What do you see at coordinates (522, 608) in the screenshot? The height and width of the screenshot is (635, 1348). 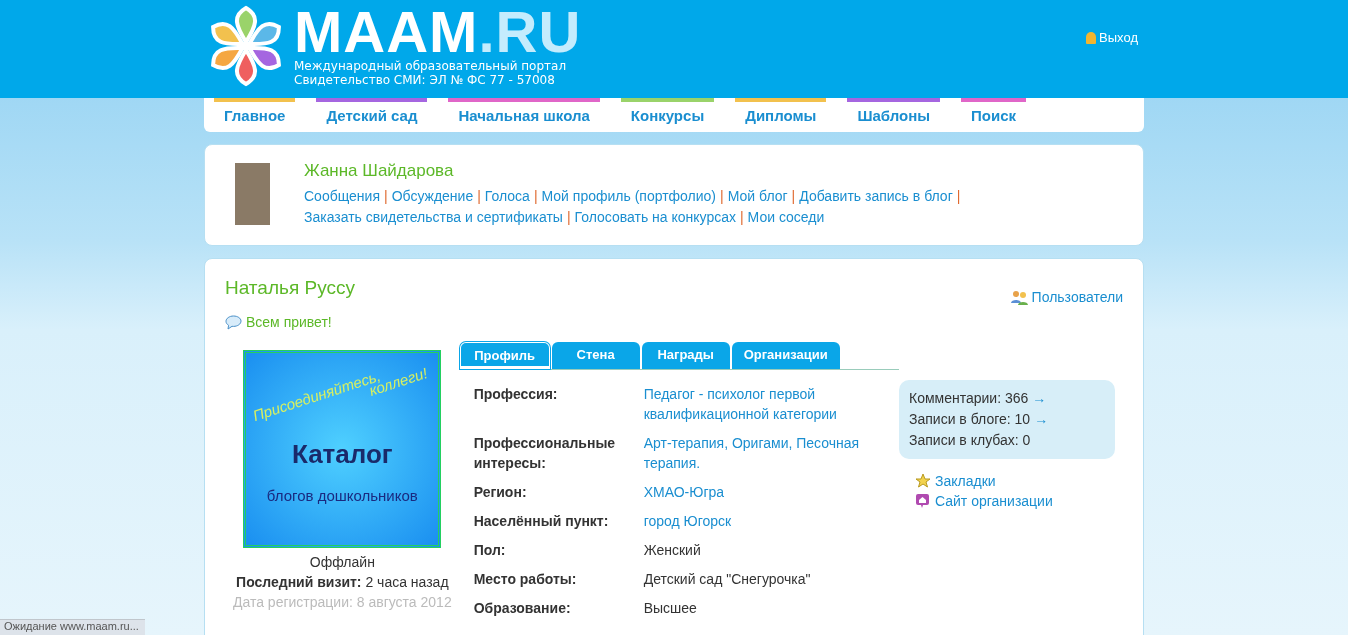 I see `field-label: Образование:` at bounding box center [522, 608].